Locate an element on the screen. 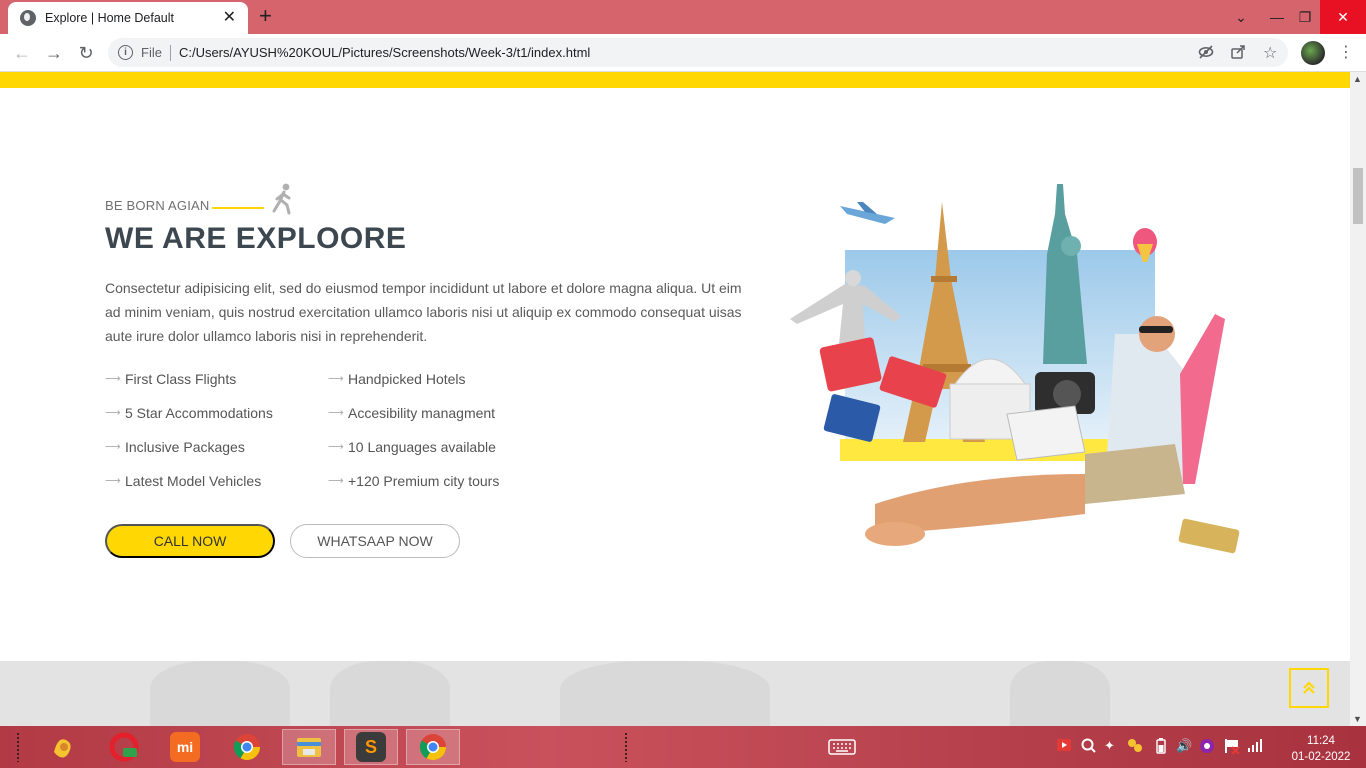  next-section-background is located at coordinates (675, 693).